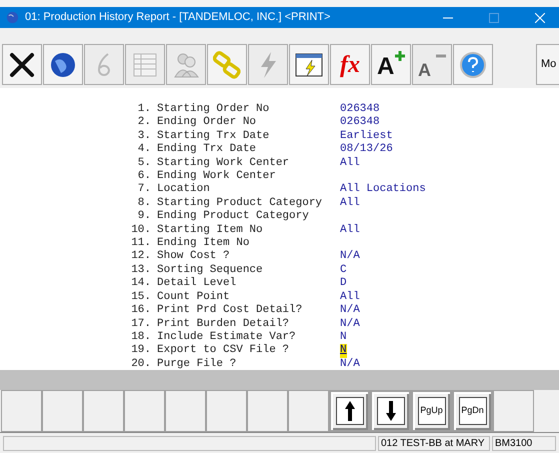 This screenshot has height=453, width=559. Describe the element at coordinates (197, 365) in the screenshot. I see `field-label: Purge File ?` at that location.